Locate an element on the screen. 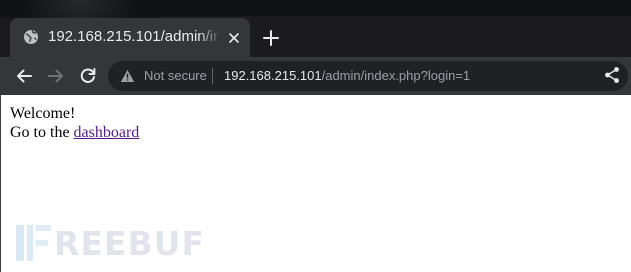 The width and height of the screenshot is (631, 272). plus-icon is located at coordinates (271, 38).